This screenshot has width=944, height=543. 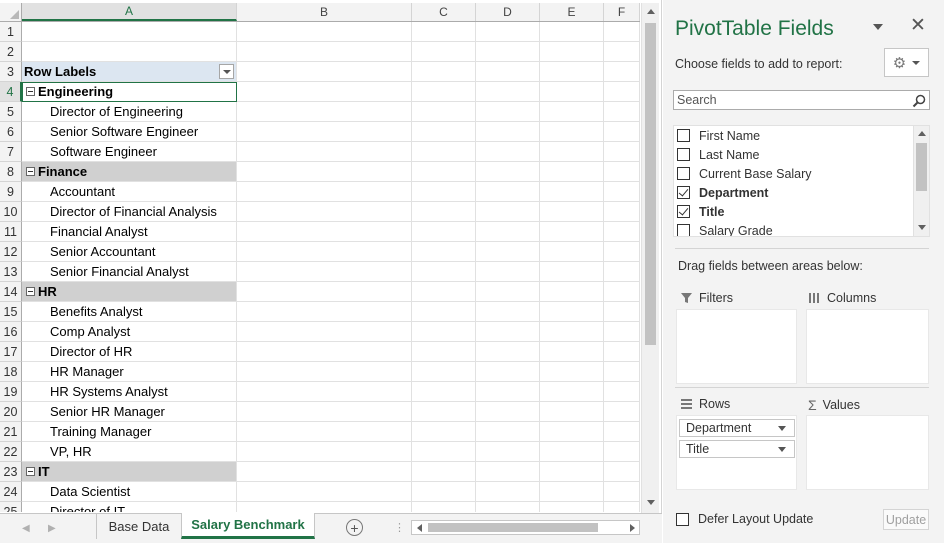 What do you see at coordinates (129, 12) in the screenshot?
I see `column-header-a: A` at bounding box center [129, 12].